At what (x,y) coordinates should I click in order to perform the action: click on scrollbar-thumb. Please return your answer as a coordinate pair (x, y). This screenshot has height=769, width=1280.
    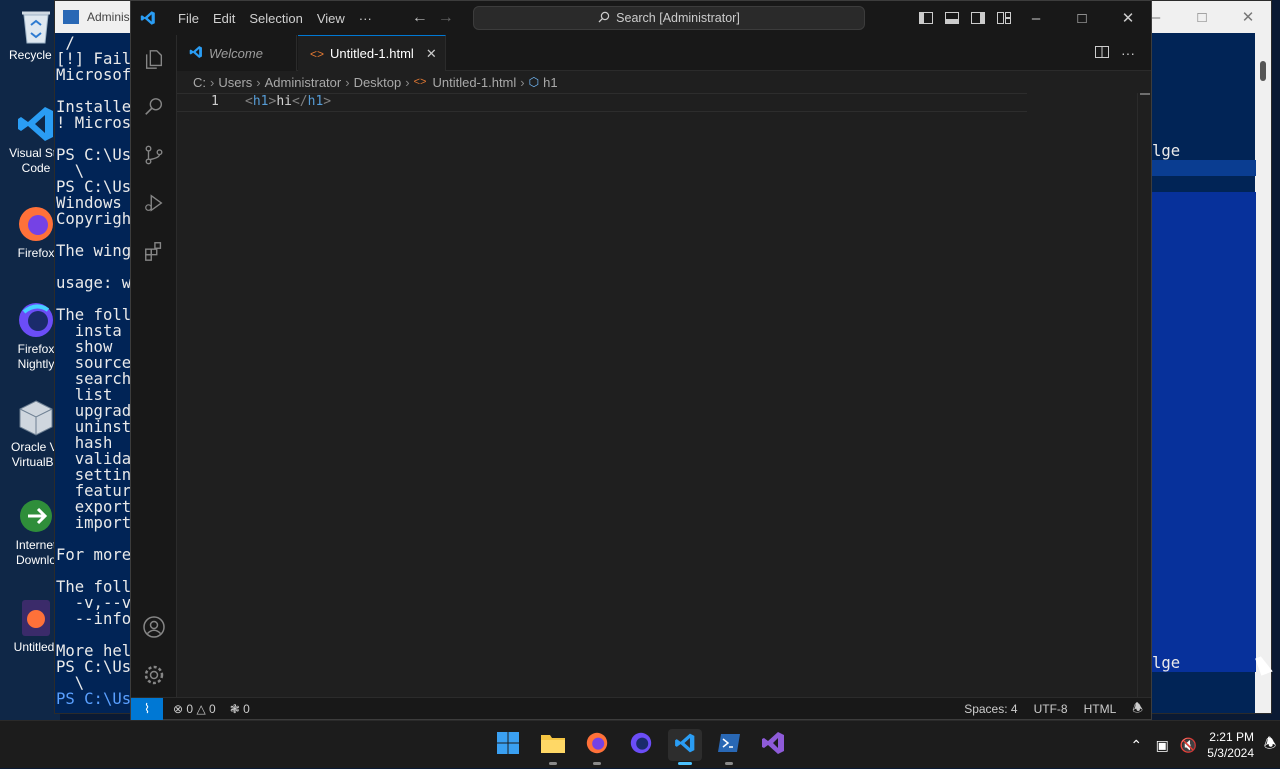
    Looking at the image, I should click on (1263, 71).